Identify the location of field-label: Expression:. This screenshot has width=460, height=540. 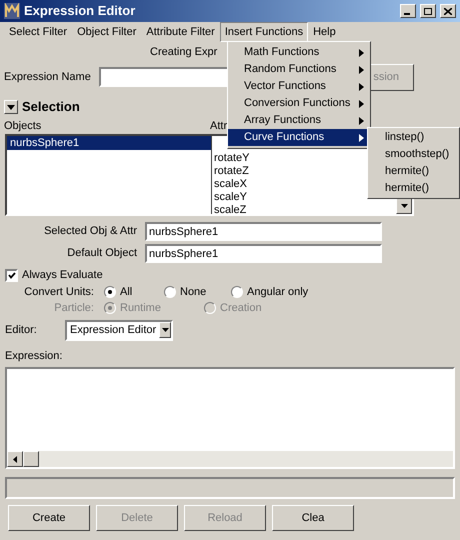
(33, 356).